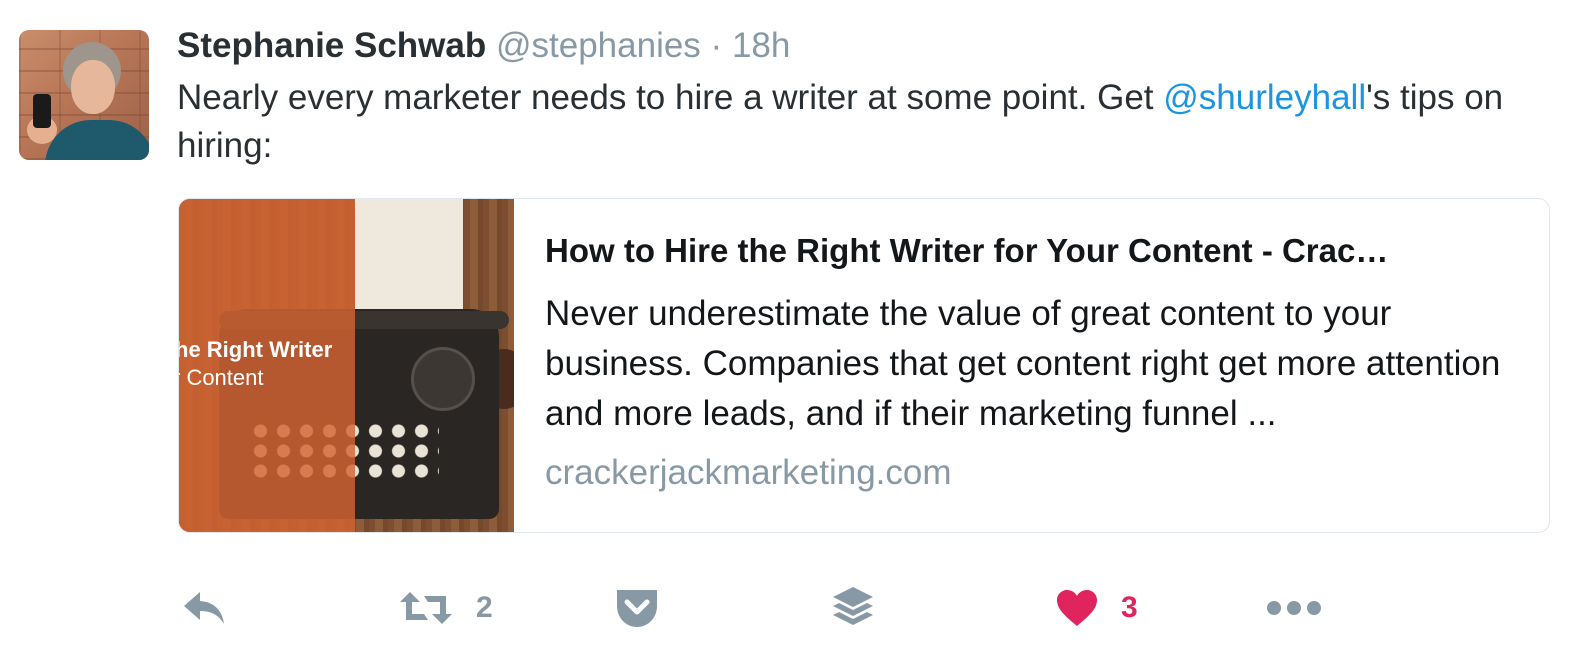  I want to click on pocket-icon, so click(637, 608).